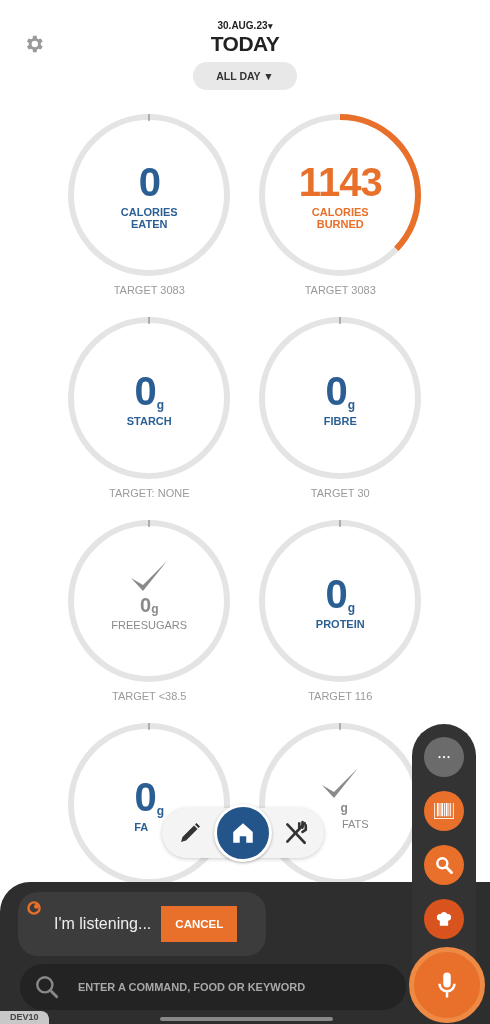 The height and width of the screenshot is (1024, 490). I want to click on nutrient-label: PROTEIN, so click(340, 623).